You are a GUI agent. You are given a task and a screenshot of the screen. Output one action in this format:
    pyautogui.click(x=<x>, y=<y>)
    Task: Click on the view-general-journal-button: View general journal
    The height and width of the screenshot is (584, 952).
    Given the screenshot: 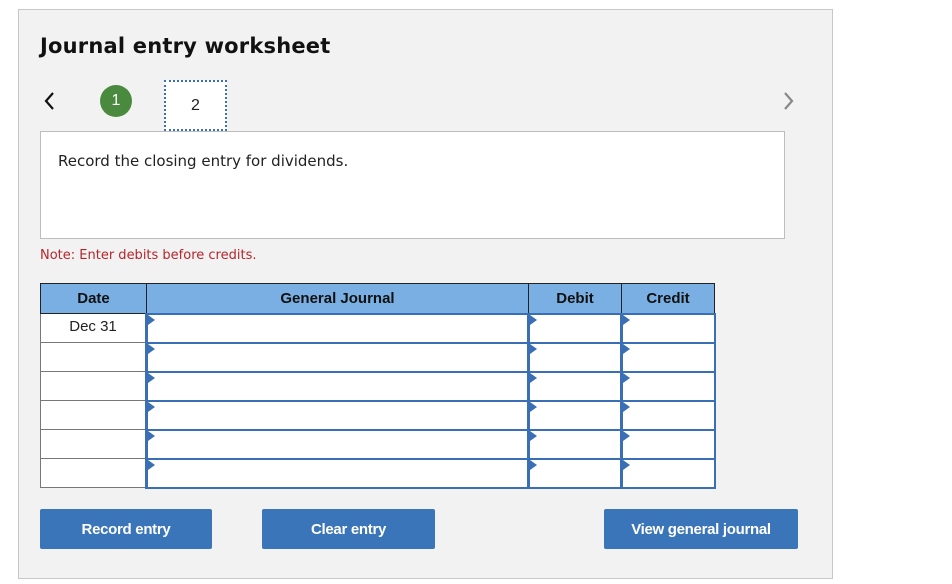 What is the action you would take?
    pyautogui.click(x=701, y=529)
    